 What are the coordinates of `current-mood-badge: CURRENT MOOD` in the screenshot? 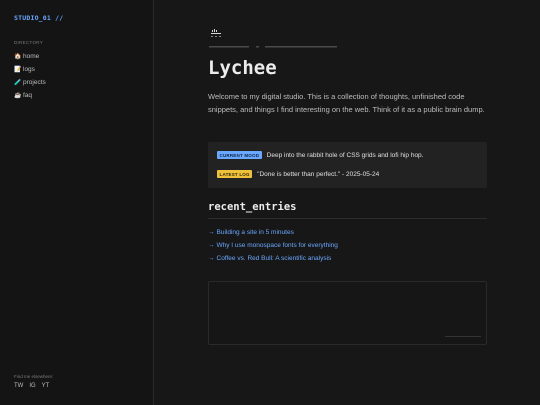 It's located at (239, 155).